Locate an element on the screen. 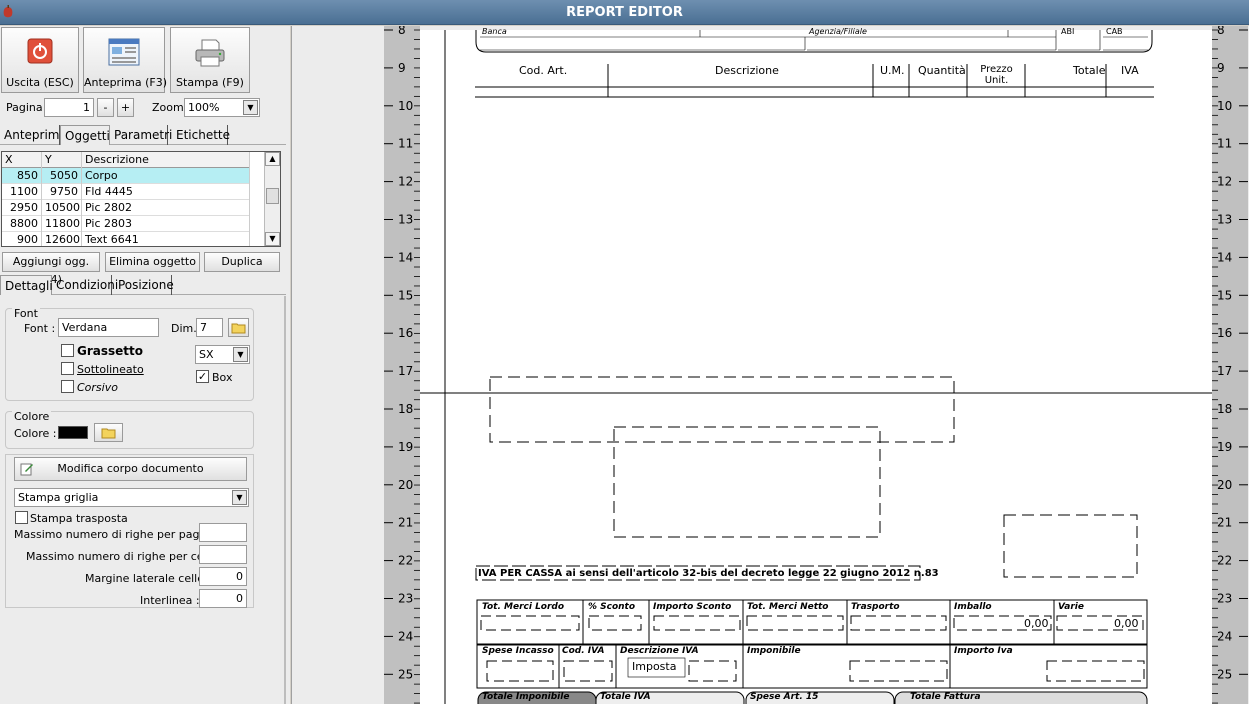 Image resolution: width=1249 pixels, height=704 pixels. column-descrizione: Descrizione is located at coordinates (747, 70).